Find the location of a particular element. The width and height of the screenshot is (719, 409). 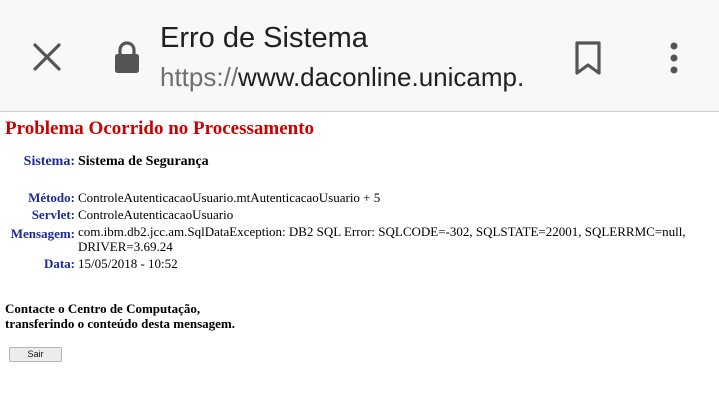

page-url: https://www.daconline.unicamp.br is located at coordinates (343, 77).